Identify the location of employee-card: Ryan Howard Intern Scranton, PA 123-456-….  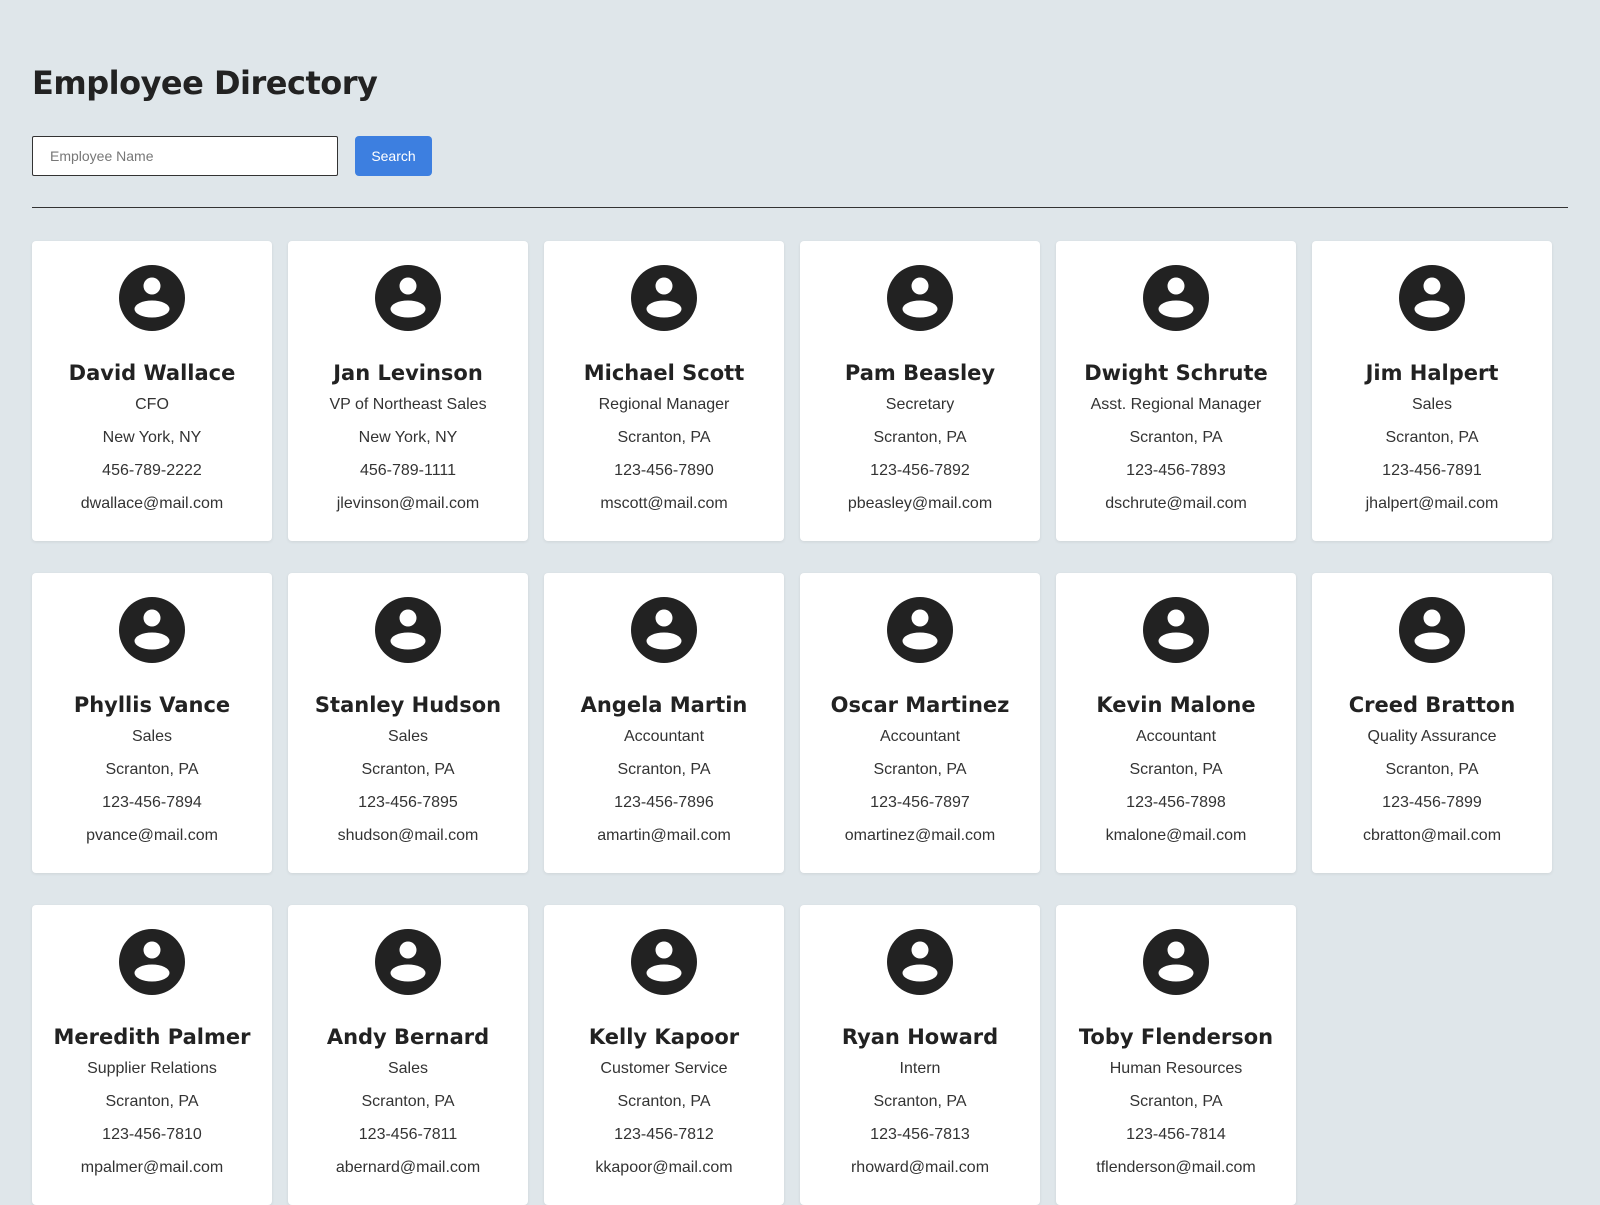
(920, 1055).